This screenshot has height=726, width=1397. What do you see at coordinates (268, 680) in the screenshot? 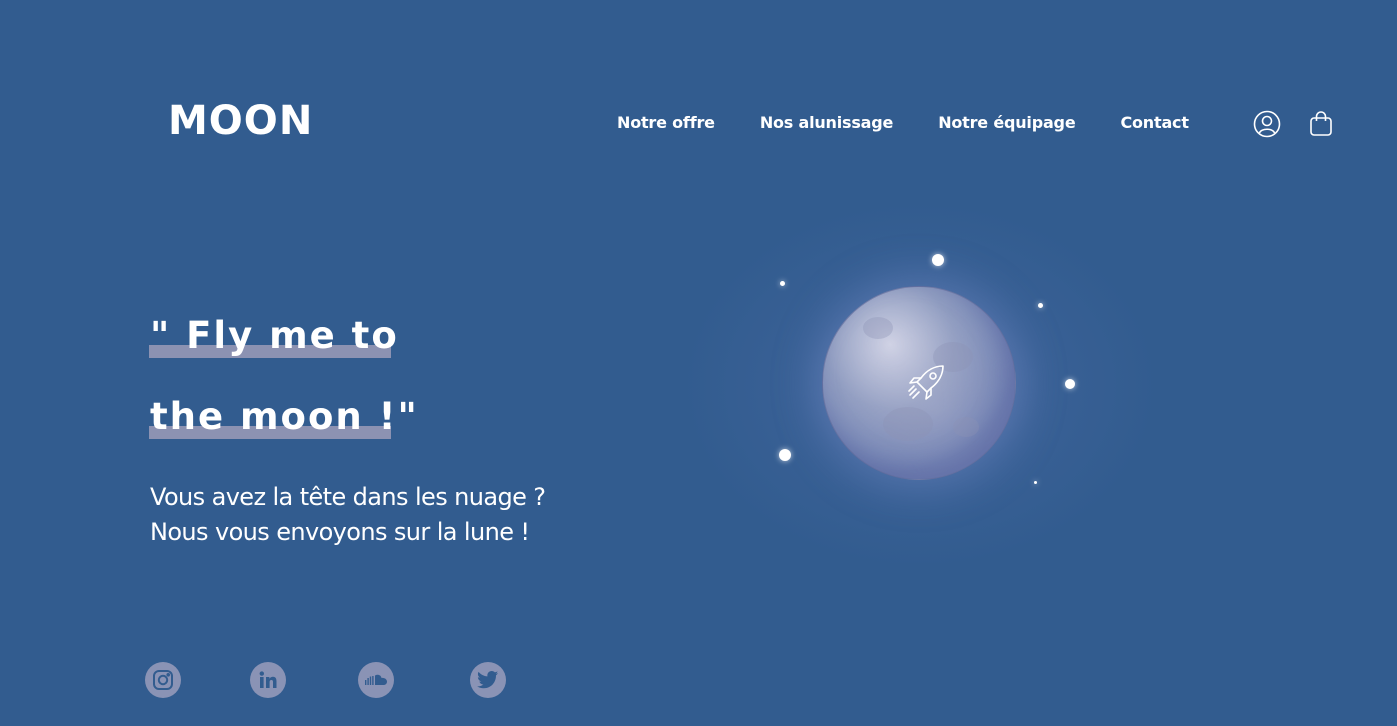
I see `linkedin-icon` at bounding box center [268, 680].